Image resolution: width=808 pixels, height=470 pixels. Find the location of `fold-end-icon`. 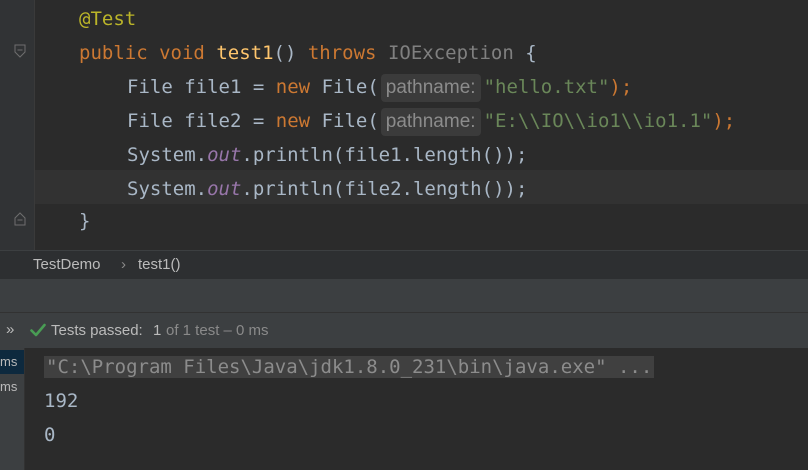

fold-end-icon is located at coordinates (20, 219).